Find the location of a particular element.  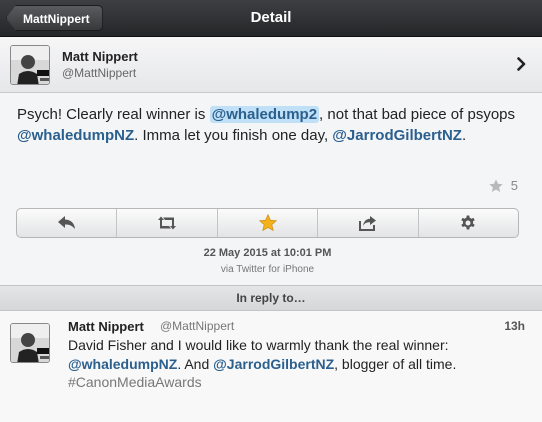

settings-gear-icon is located at coordinates (468, 222).